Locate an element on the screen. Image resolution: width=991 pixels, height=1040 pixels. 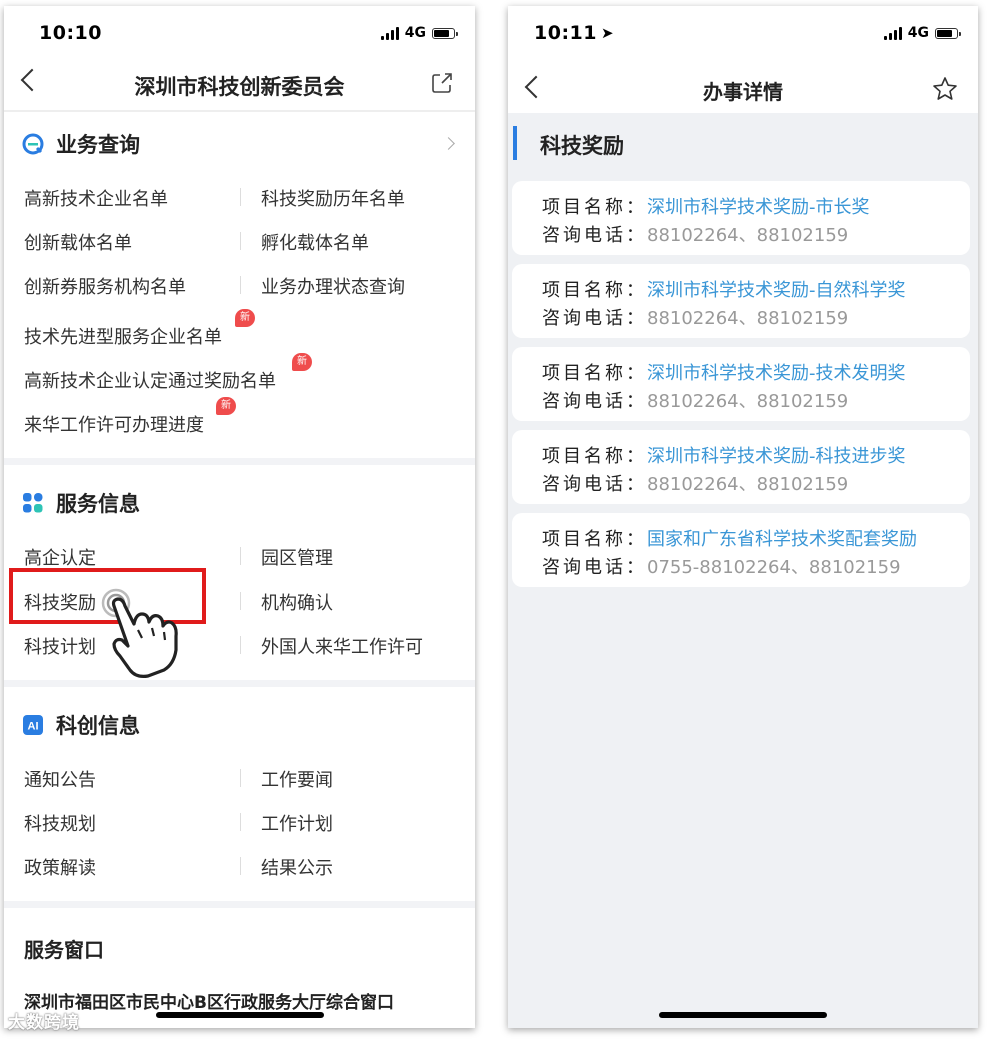
location-arrow-icon: ➤ is located at coordinates (607, 33).